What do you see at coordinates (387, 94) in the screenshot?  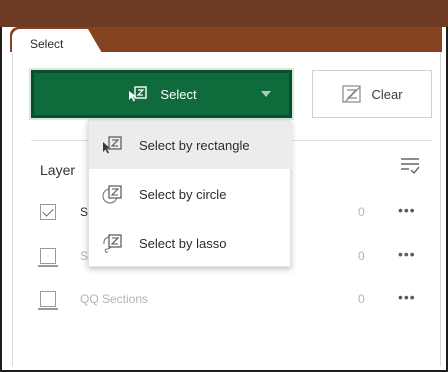 I see `clear-button-label: Clear` at bounding box center [387, 94].